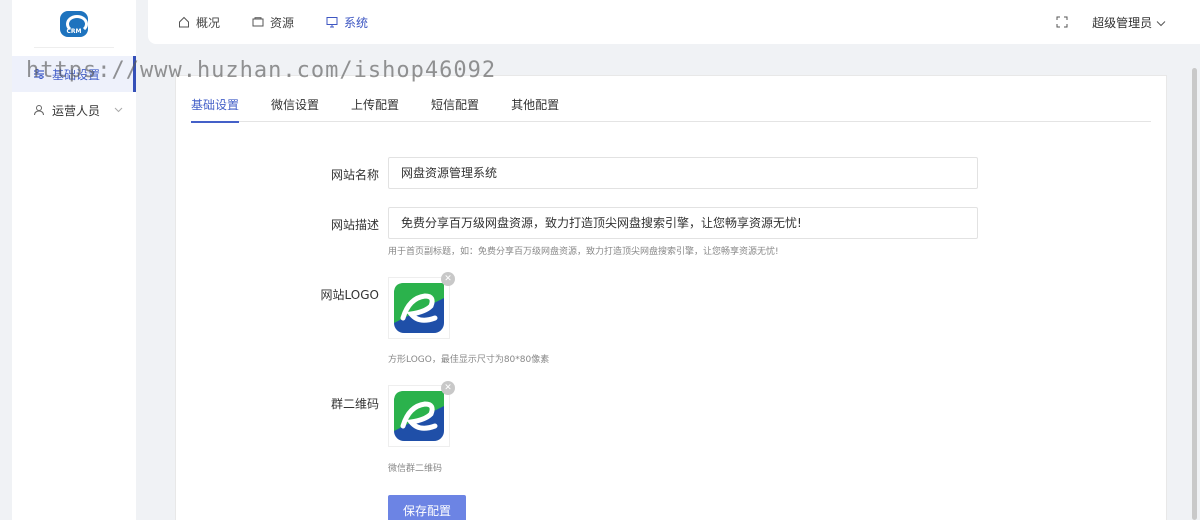  Describe the element at coordinates (295, 109) in the screenshot. I see `tab-wechat-settings: 微信设置` at that location.